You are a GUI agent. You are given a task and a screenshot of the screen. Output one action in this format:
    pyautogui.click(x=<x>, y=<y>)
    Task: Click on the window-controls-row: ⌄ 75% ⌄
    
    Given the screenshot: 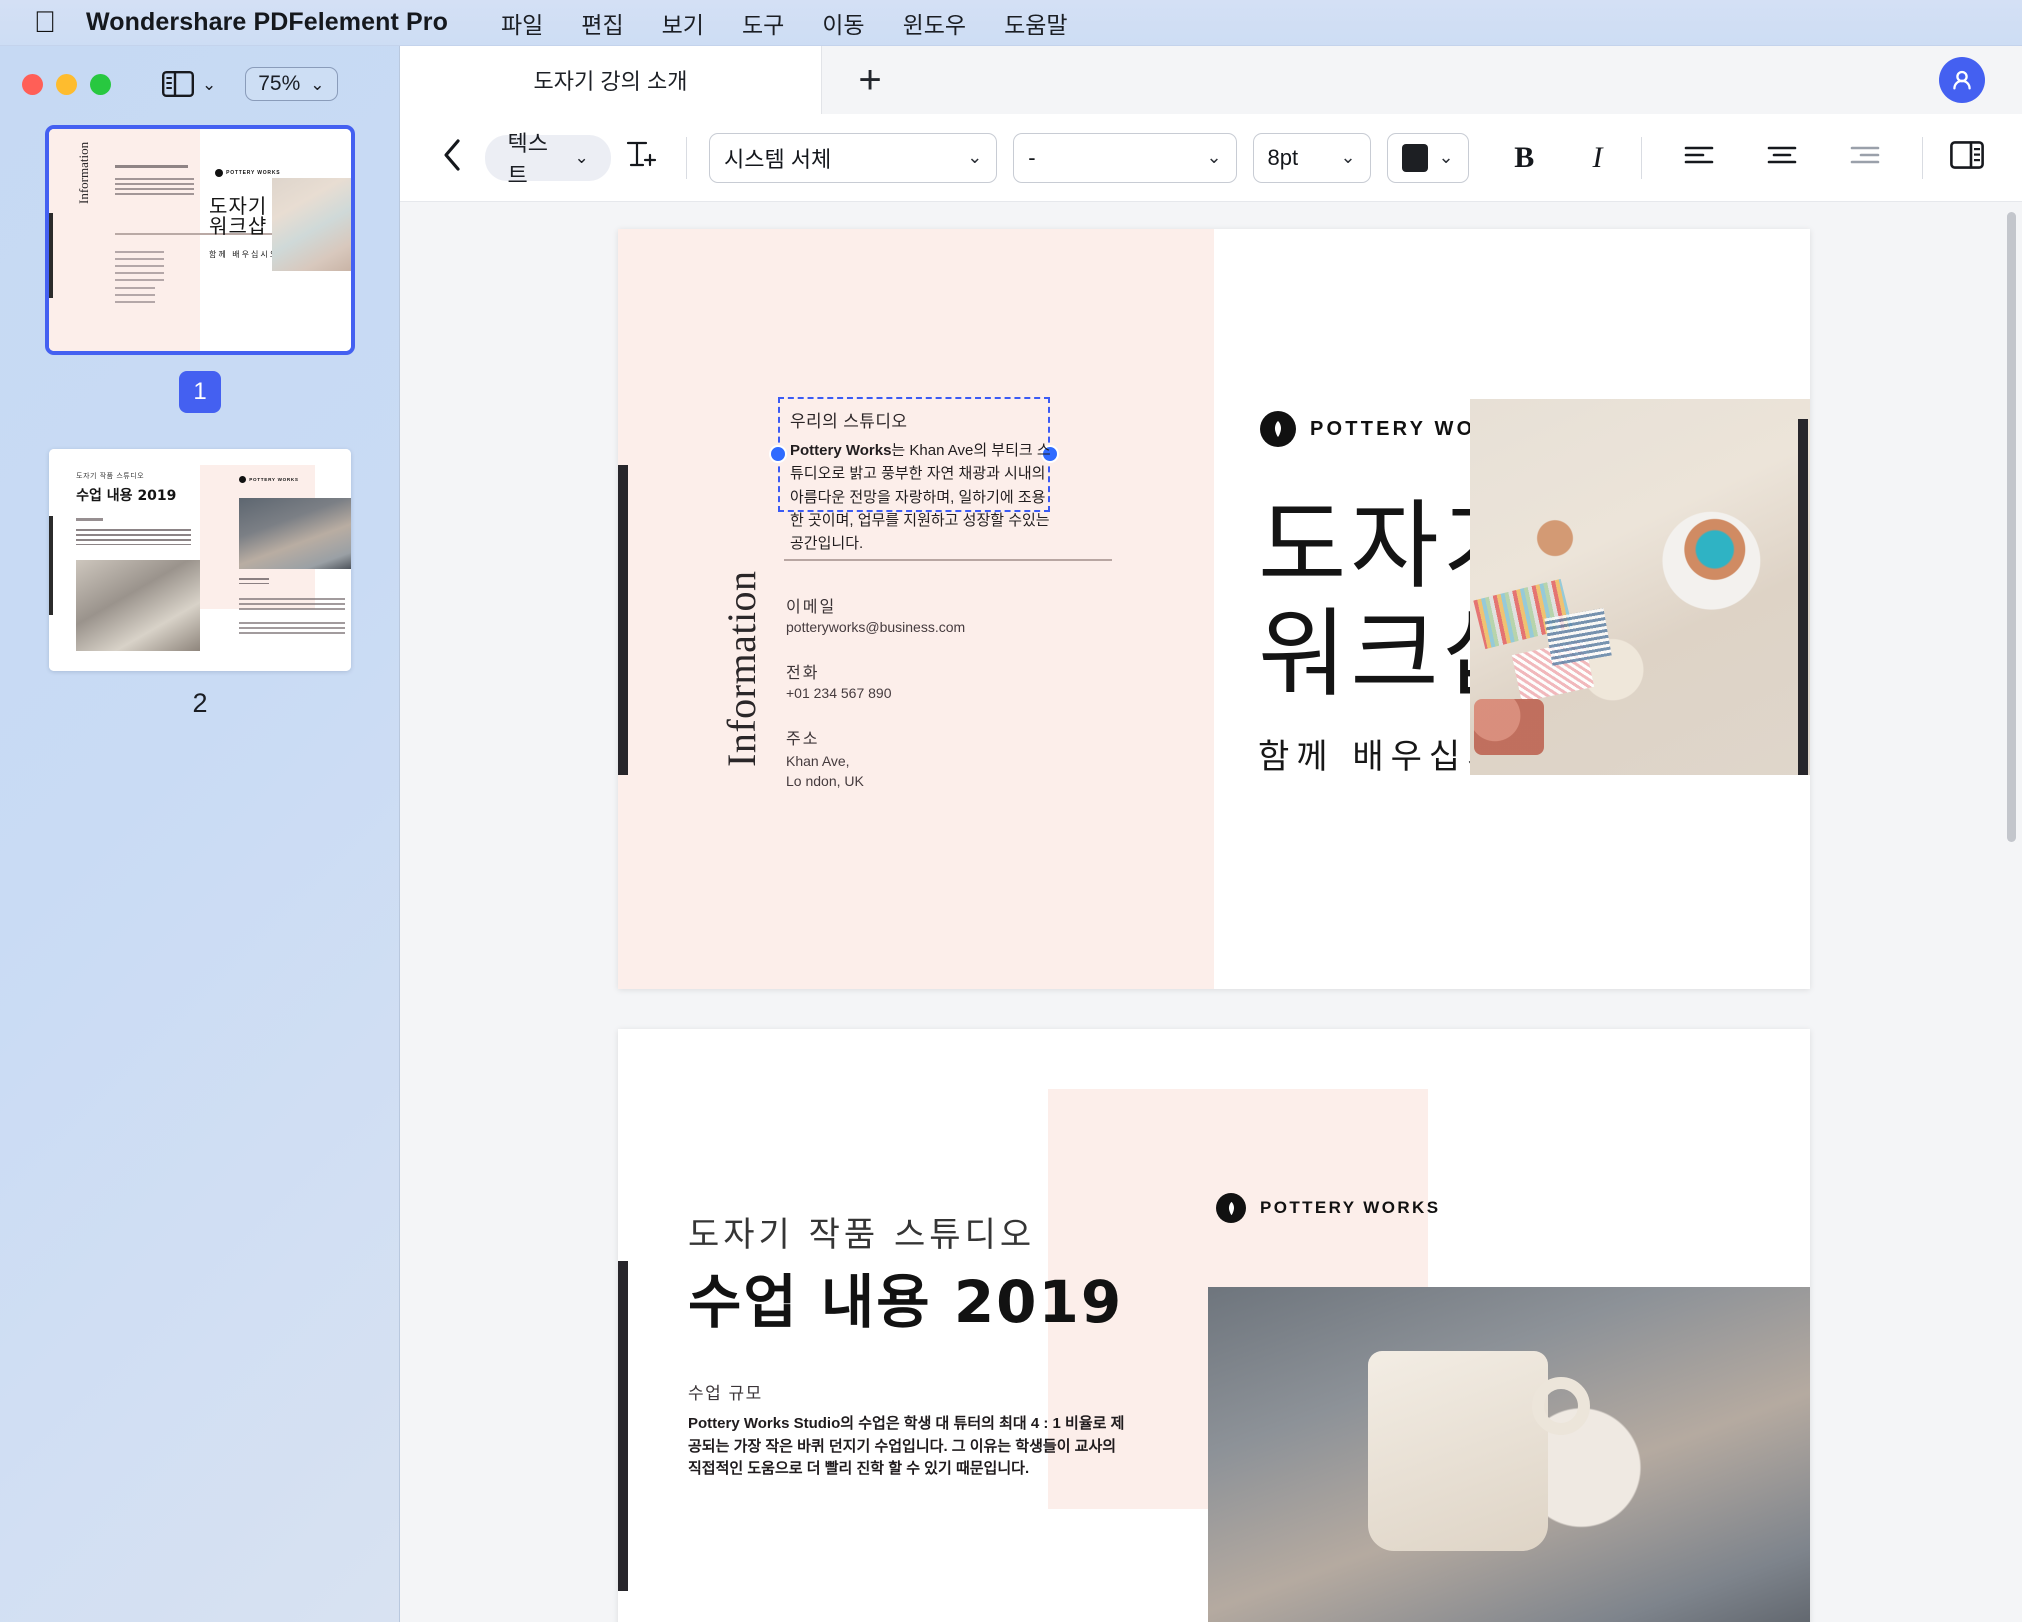 What is the action you would take?
    pyautogui.click(x=200, y=84)
    